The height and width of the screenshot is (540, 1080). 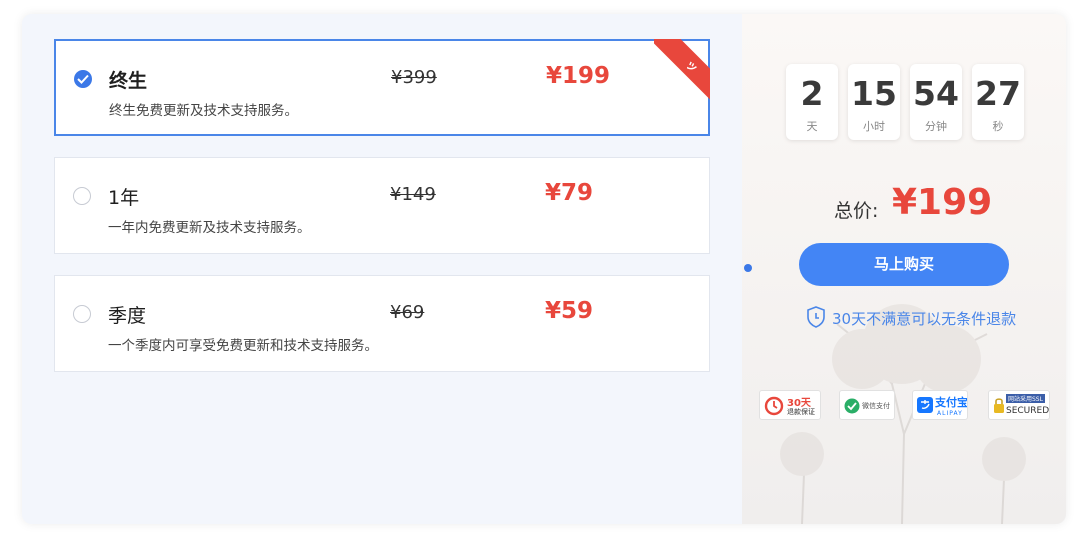 I want to click on countdown-value: 15, so click(x=874, y=93).